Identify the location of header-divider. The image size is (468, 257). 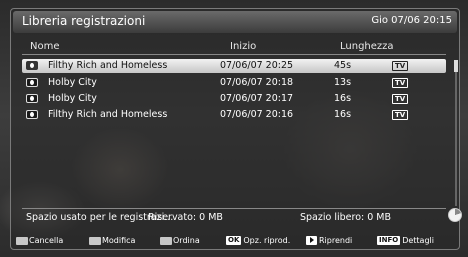
(234, 54).